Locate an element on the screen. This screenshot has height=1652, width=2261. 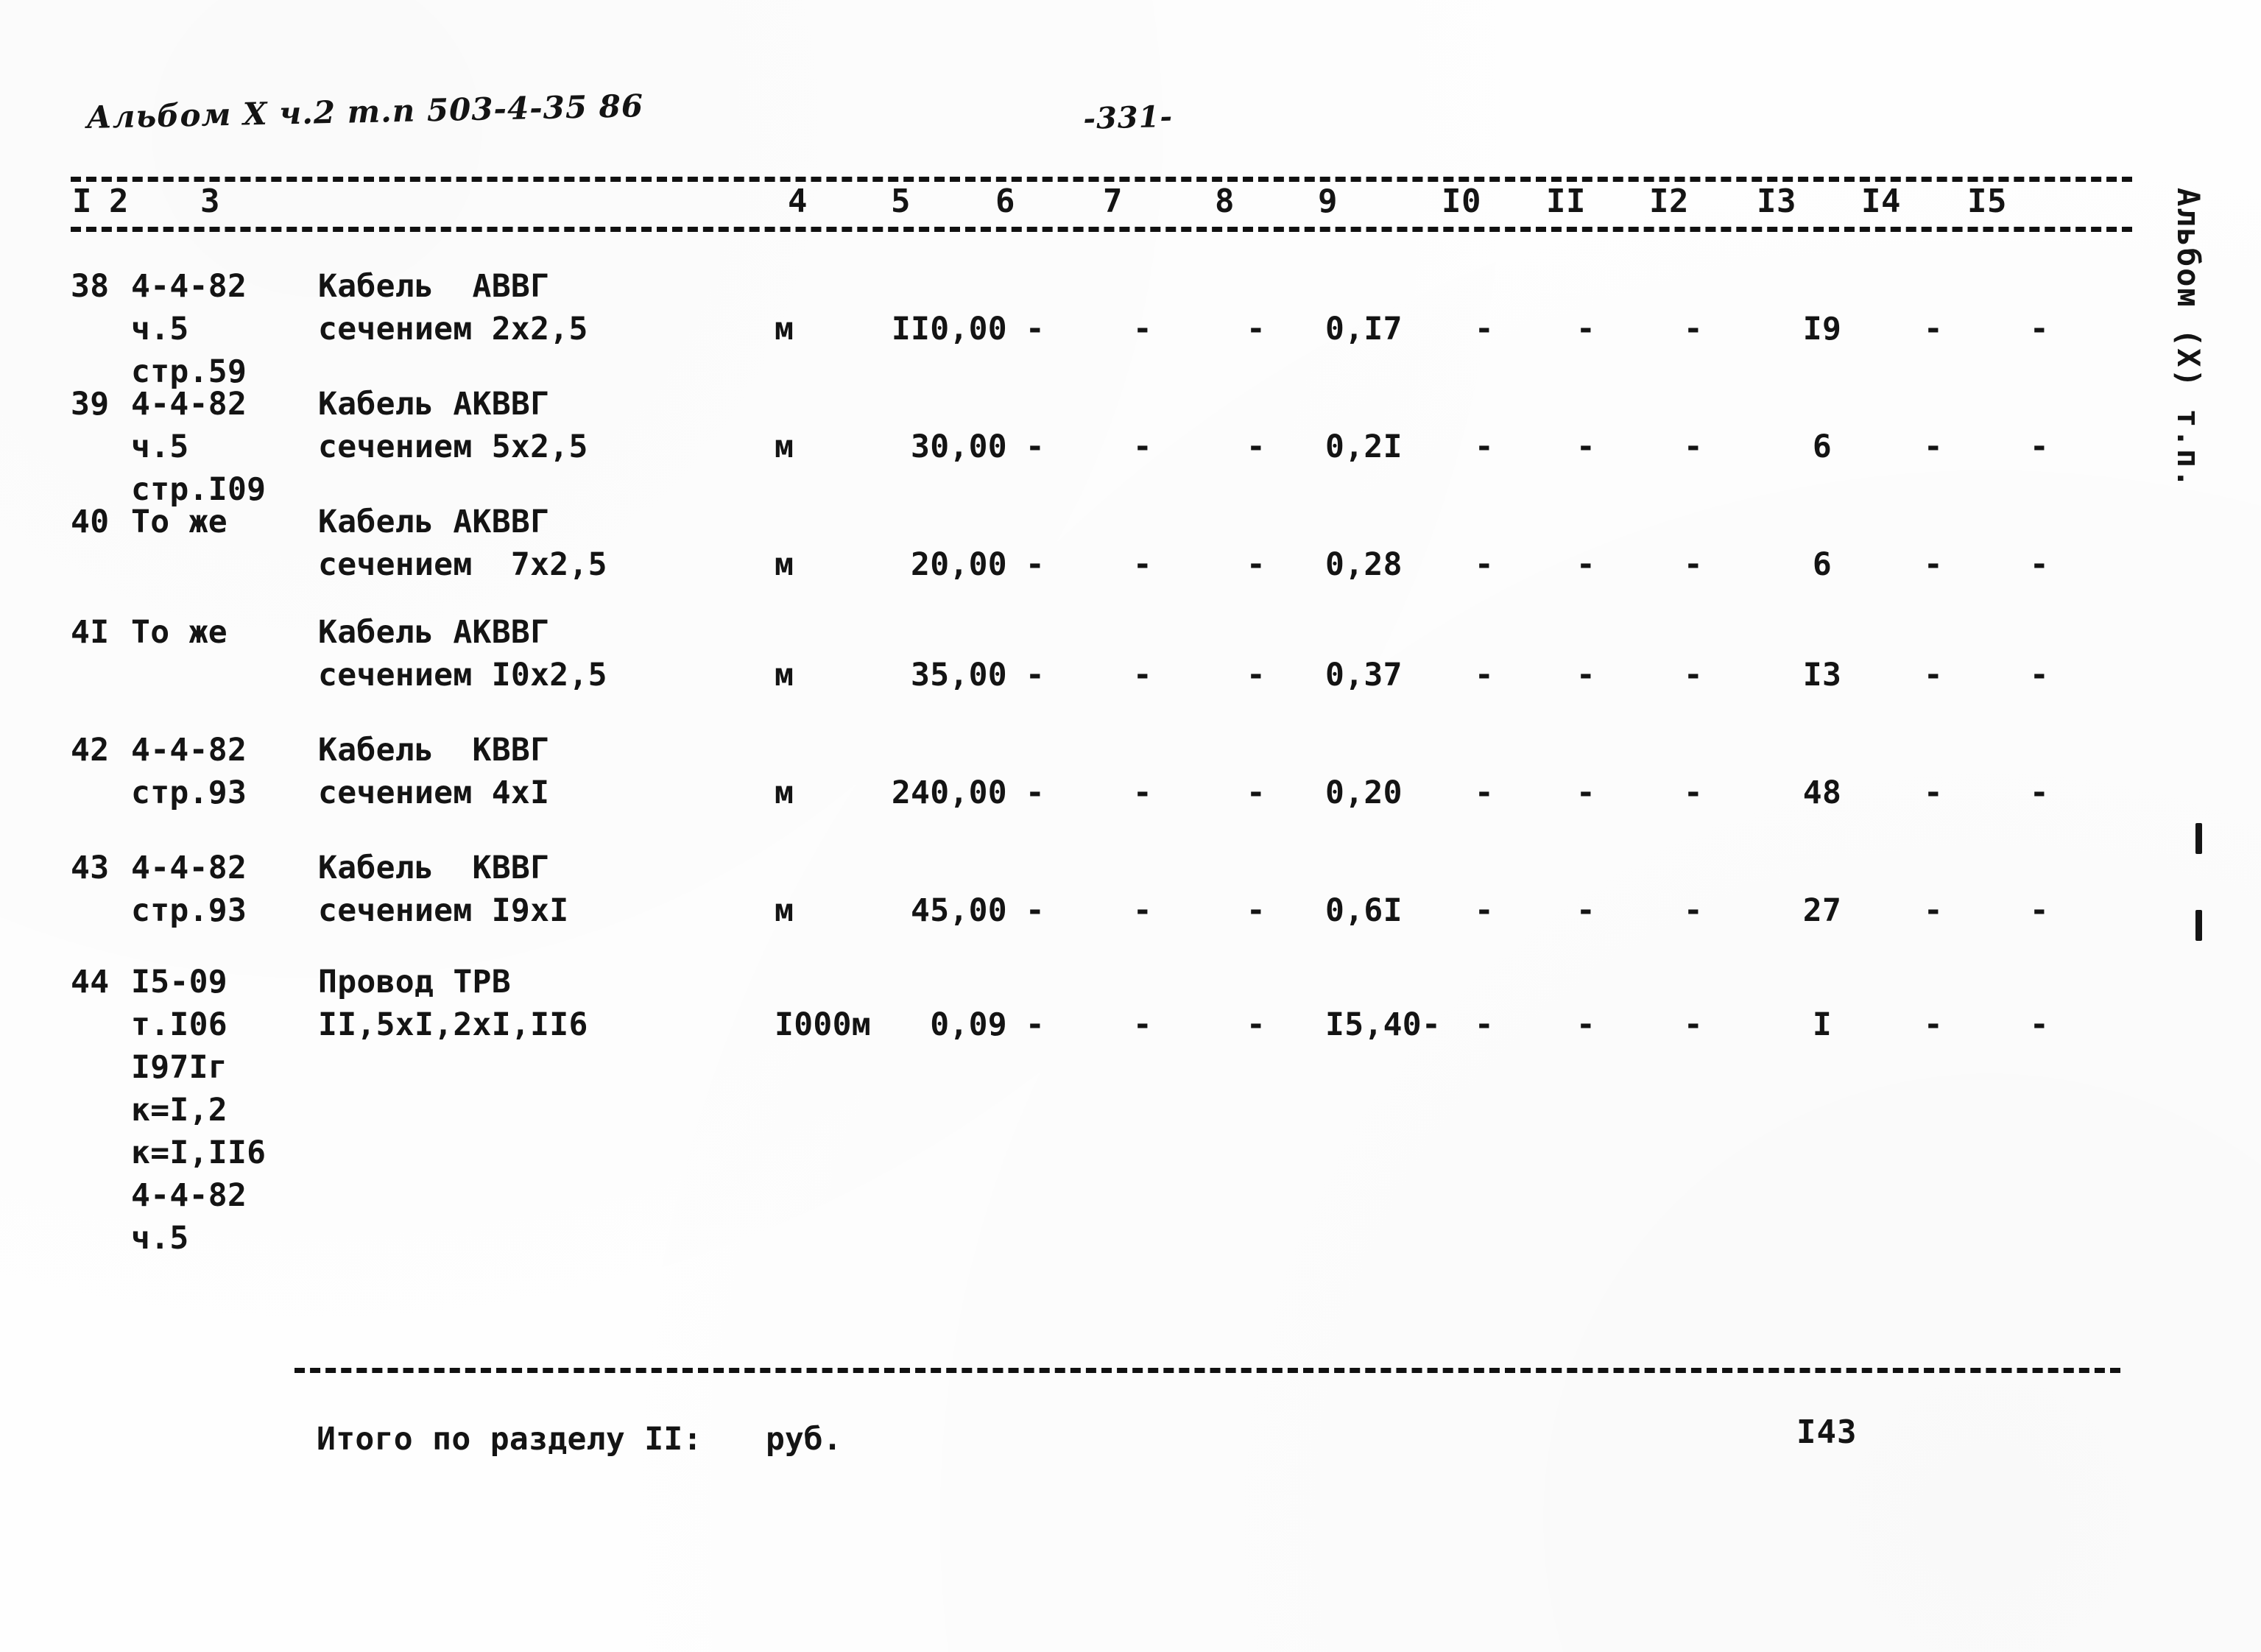
row-material-name: Провод ТРВ II,5хI,2хI,II6 is located at coordinates (546, 1003).